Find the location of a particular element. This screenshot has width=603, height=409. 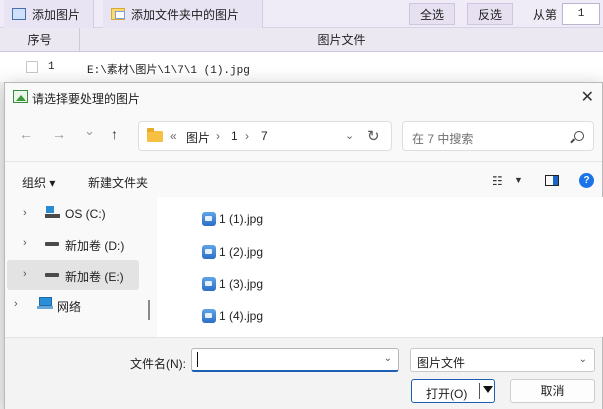

navigation-tree: › OS (C:) › 新加卷 (D:) › 新加卷 (E:) › 网络 is located at coordinates (78, 267).